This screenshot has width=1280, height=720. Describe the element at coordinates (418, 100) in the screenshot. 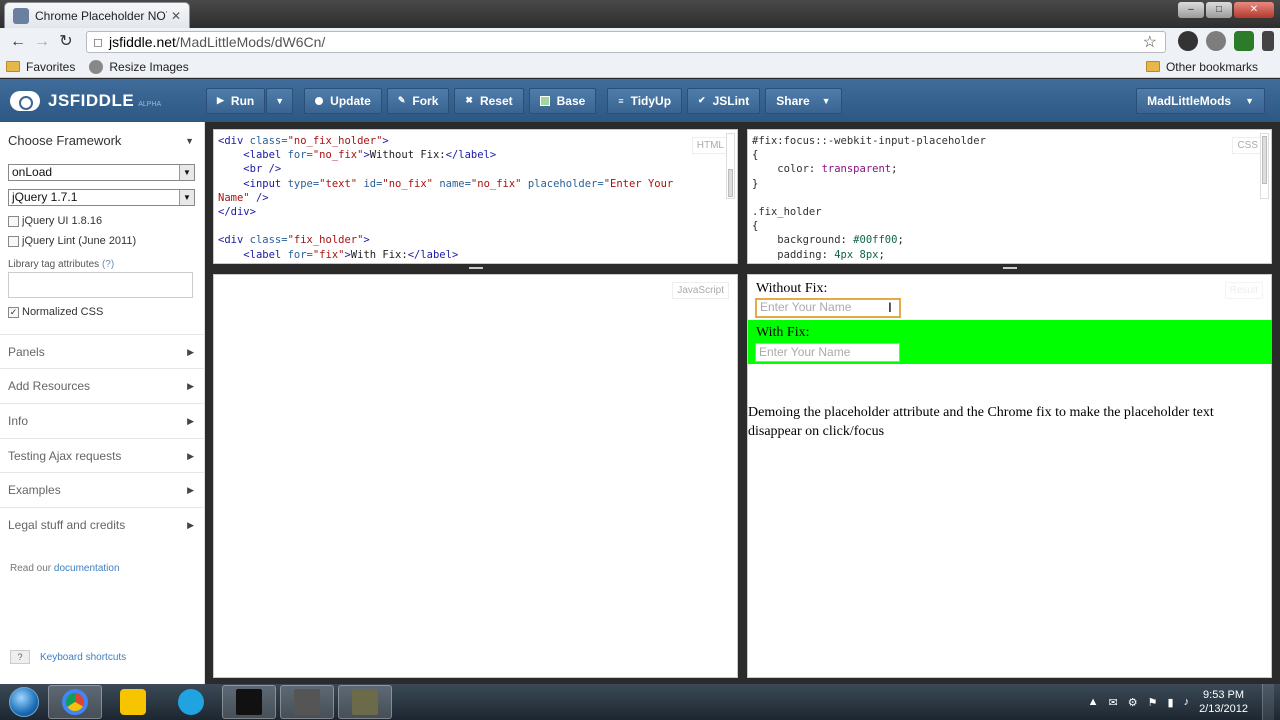

I see `fork-button: ✎ Fork` at that location.